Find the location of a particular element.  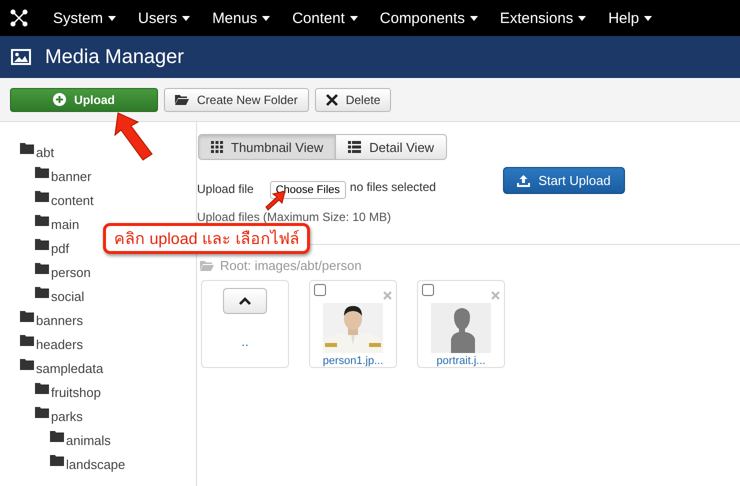

folder-name: social is located at coordinates (67, 296).